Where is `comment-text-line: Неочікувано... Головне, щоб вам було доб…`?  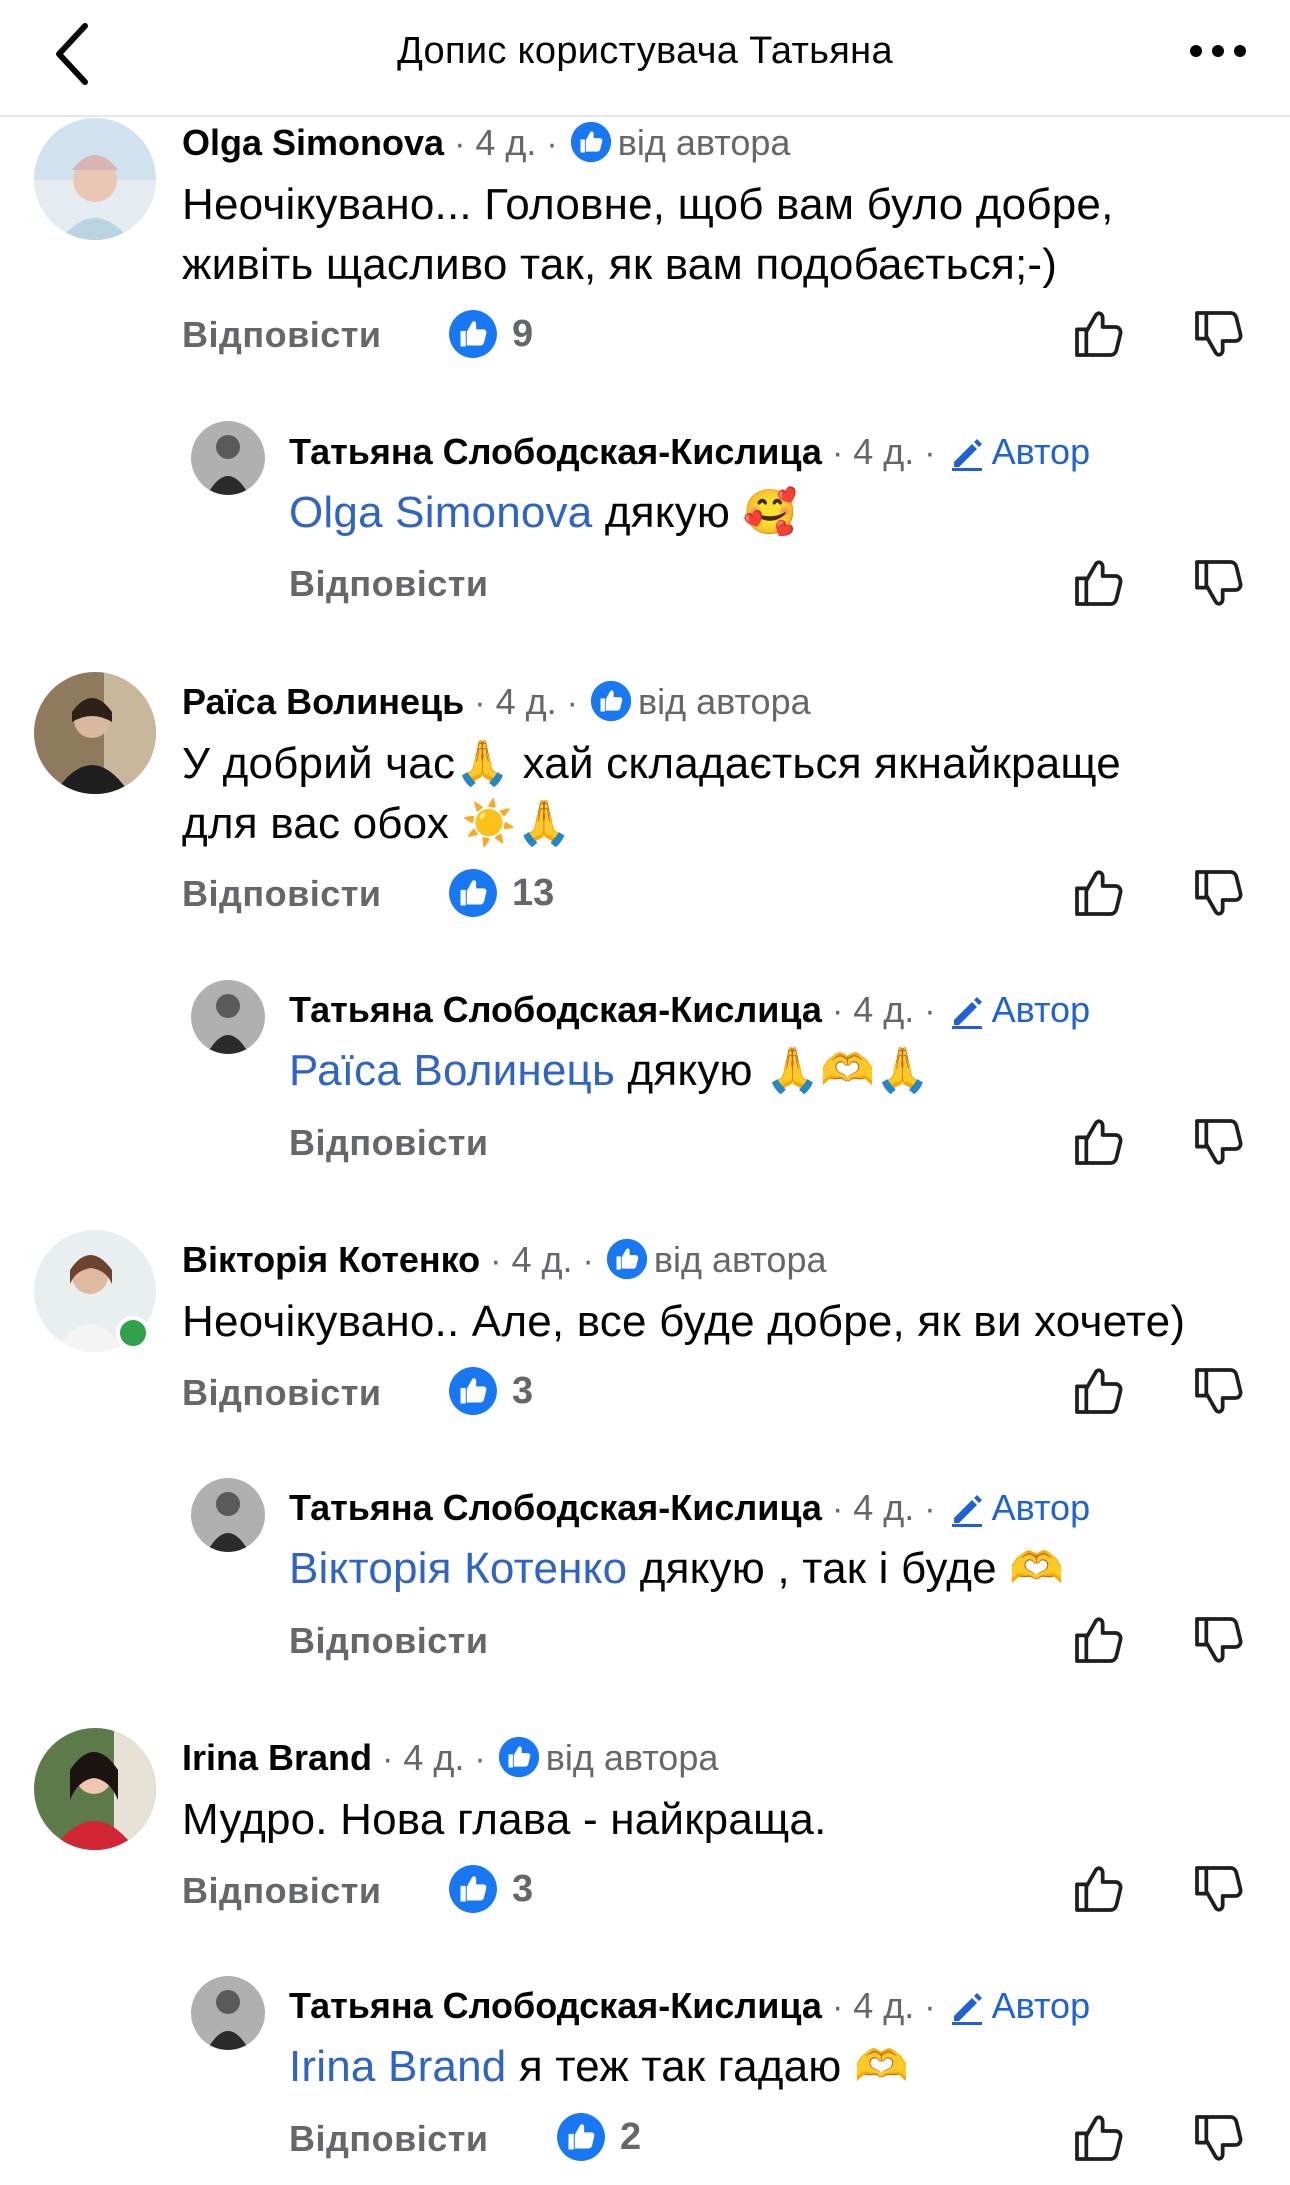 comment-text-line: Неочікувано... Головне, щоб вам було доб… is located at coordinates (648, 204).